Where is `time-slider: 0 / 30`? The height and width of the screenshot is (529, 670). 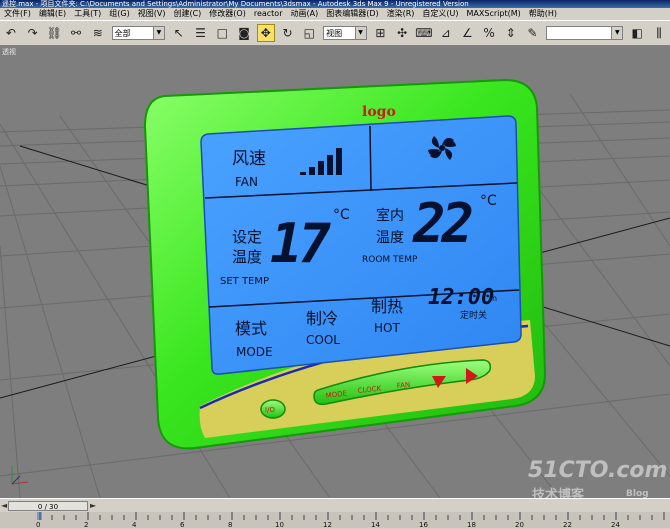 time-slider: 0 / 30 is located at coordinates (48, 506).